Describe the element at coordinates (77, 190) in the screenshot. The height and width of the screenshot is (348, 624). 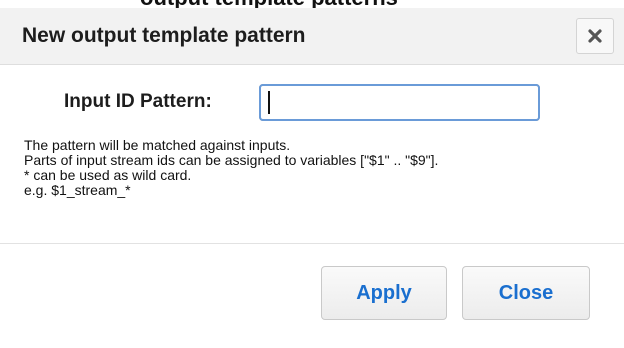
I see `help-line: e.g. $1_stream_*` at that location.